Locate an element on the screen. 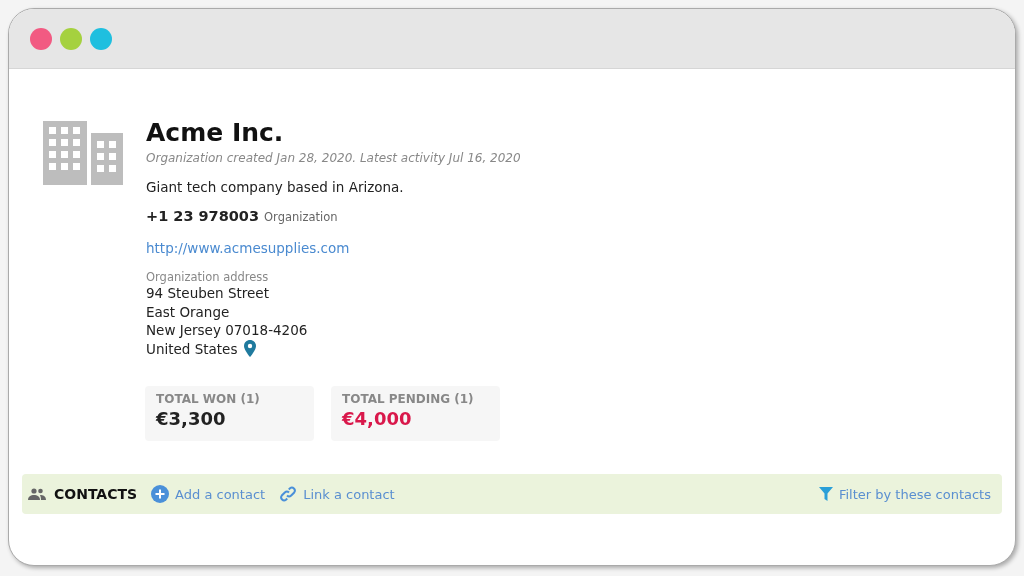  building-icon is located at coordinates (83, 153).